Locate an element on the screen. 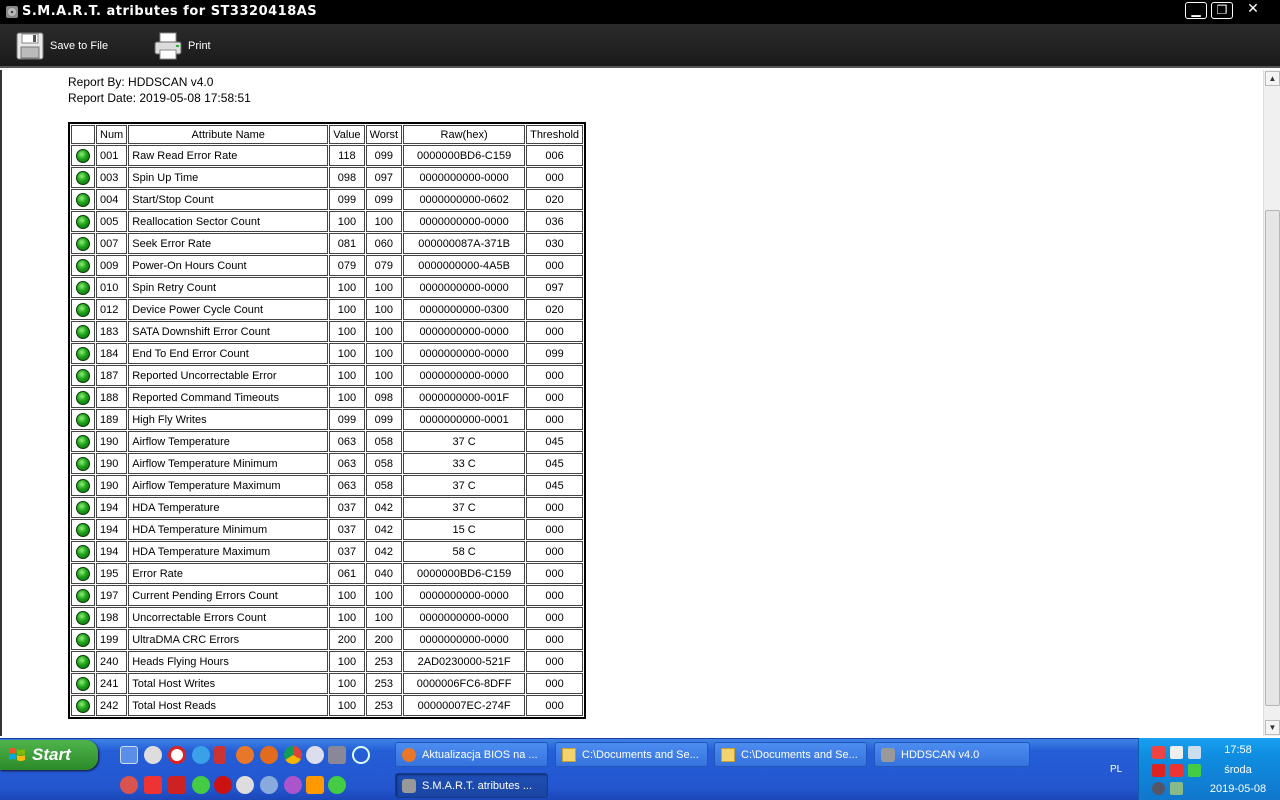 The height and width of the screenshot is (800, 1280). language-indicator: PL is located at coordinates (1116, 769).